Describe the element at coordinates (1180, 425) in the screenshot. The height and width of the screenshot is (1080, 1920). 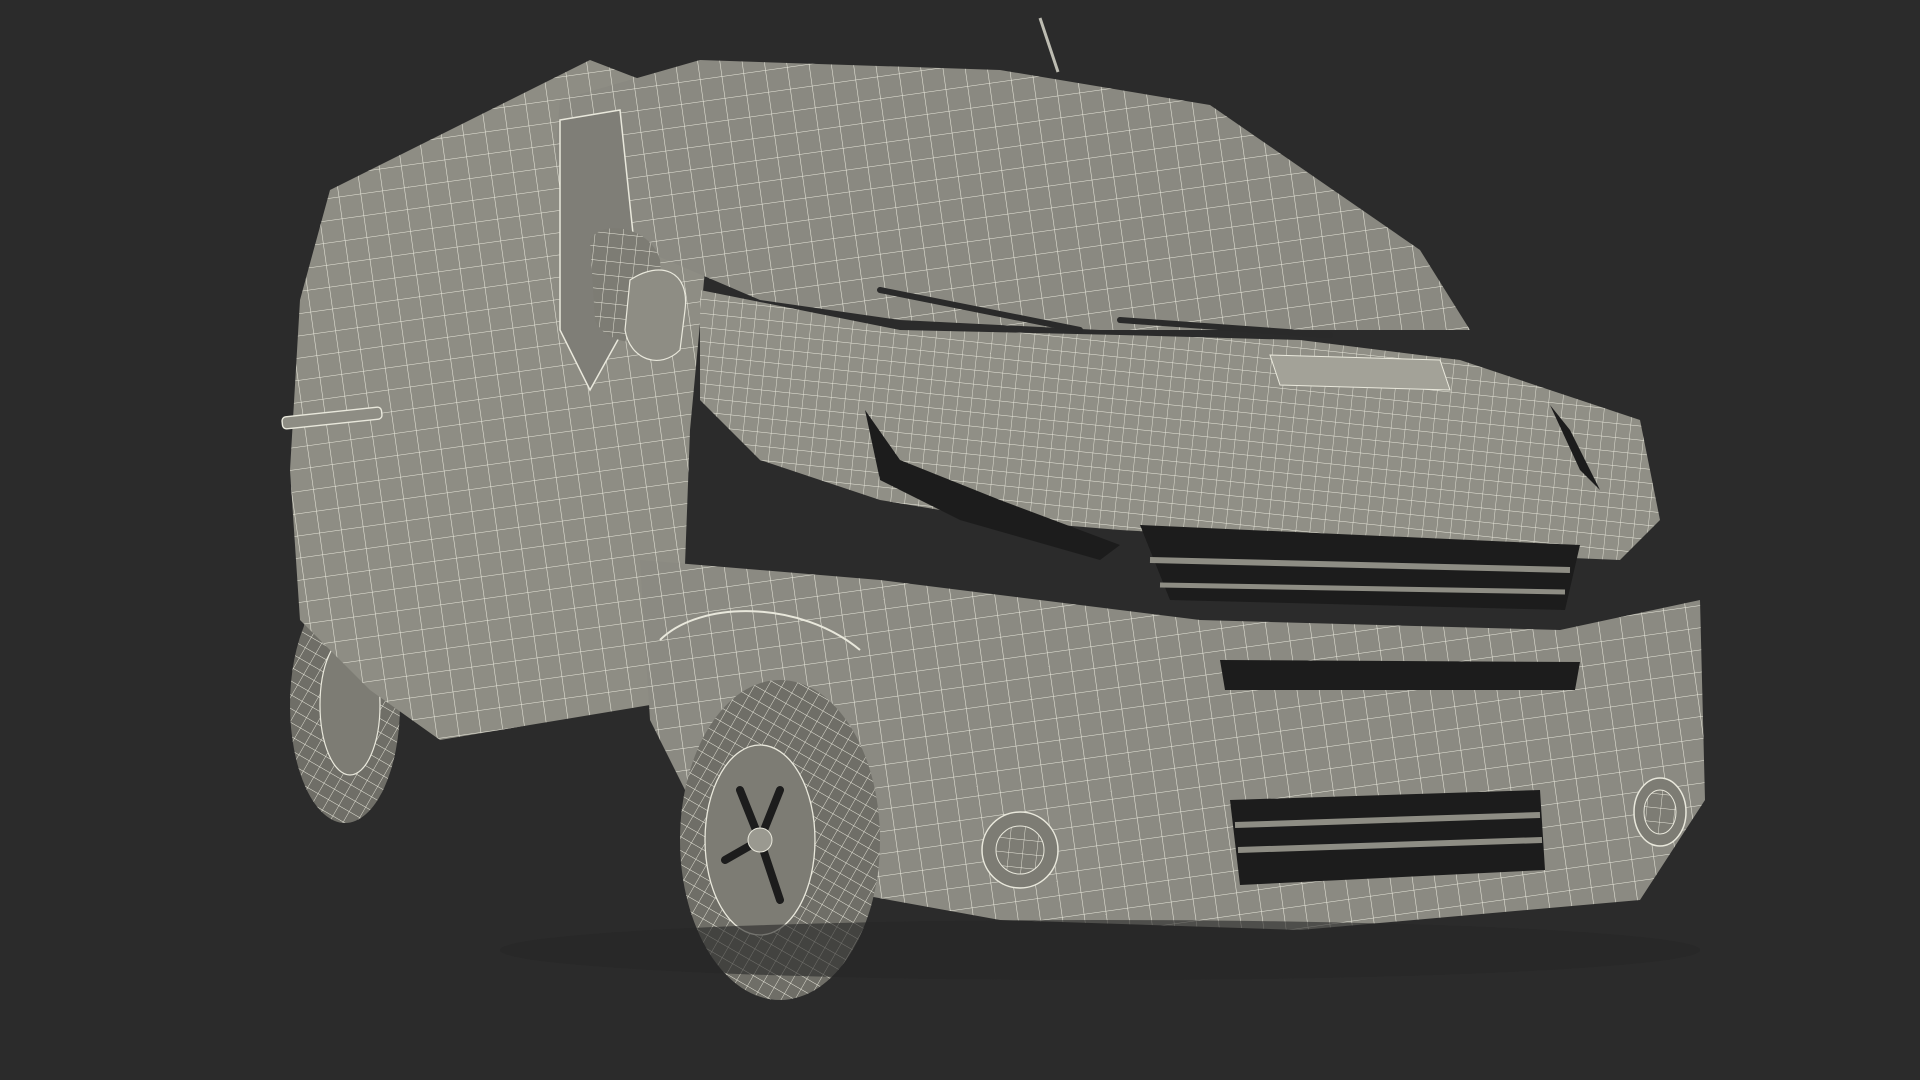
I see `hood` at that location.